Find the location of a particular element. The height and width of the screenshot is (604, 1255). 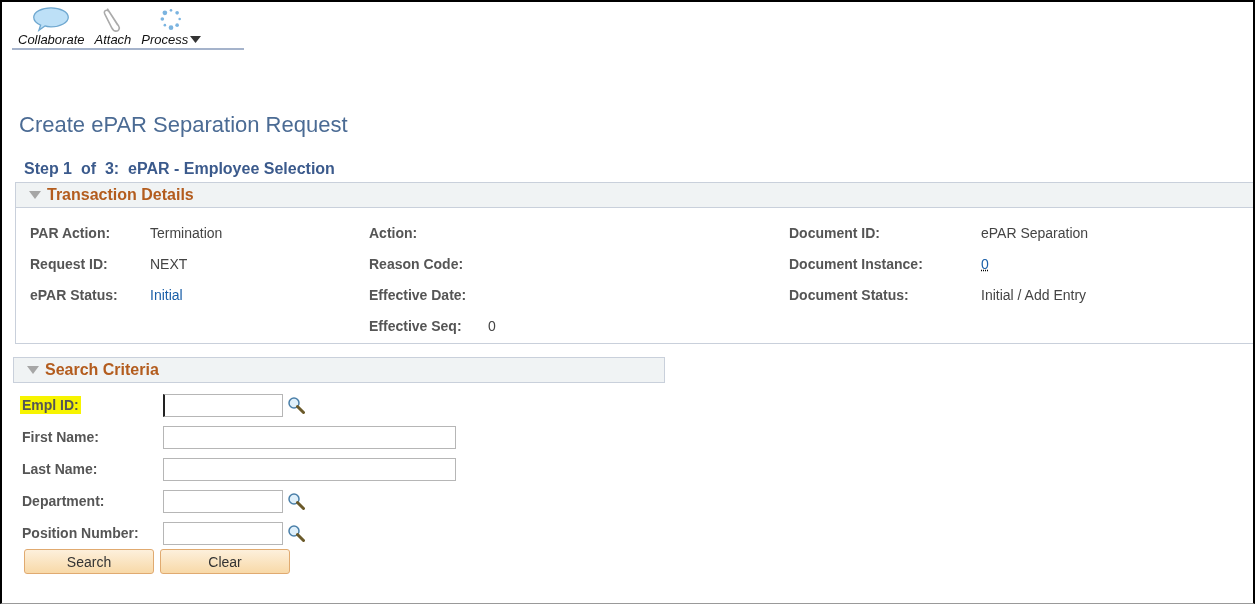

toolbar-button: Collaborate is located at coordinates (51, 39).